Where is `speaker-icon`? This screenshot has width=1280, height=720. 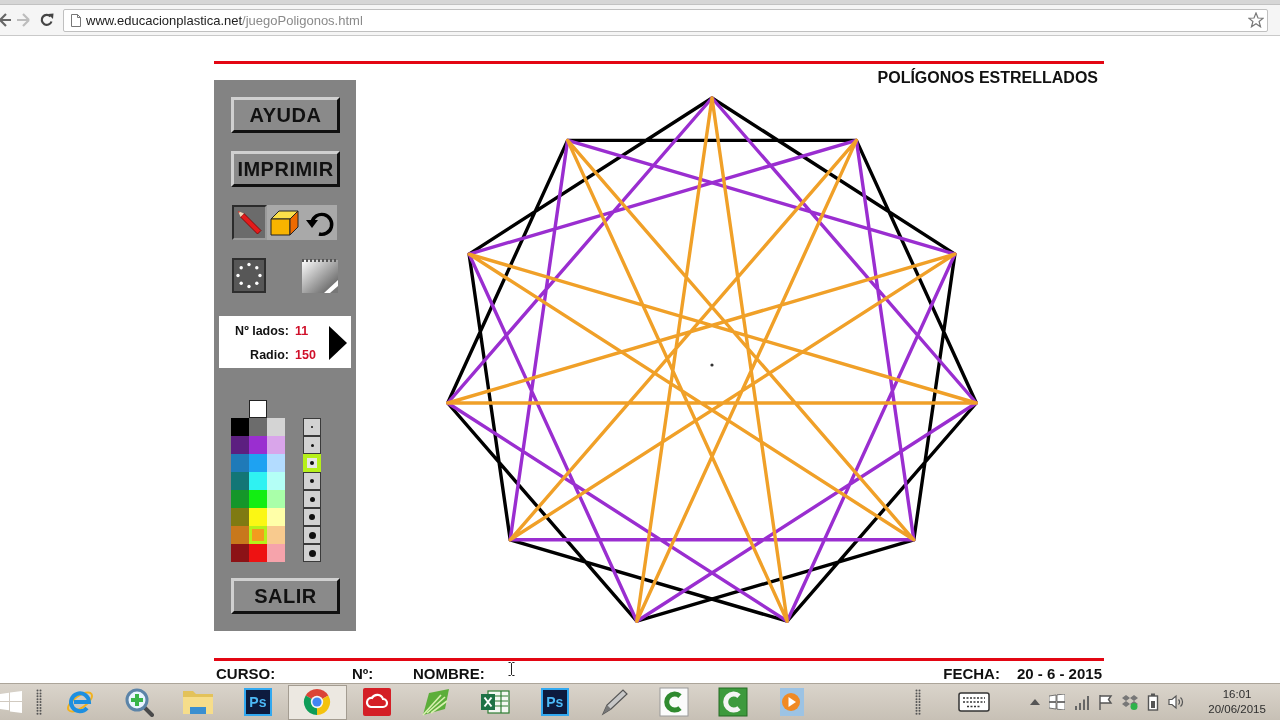 speaker-icon is located at coordinates (1176, 702).